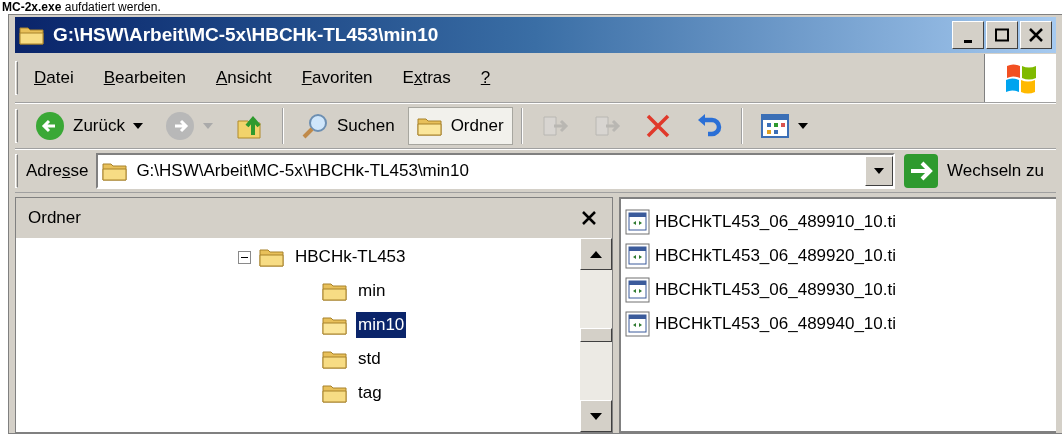 Image resolution: width=1062 pixels, height=434 pixels. What do you see at coordinates (337, 77) in the screenshot?
I see `menu-item: Favoriten` at bounding box center [337, 77].